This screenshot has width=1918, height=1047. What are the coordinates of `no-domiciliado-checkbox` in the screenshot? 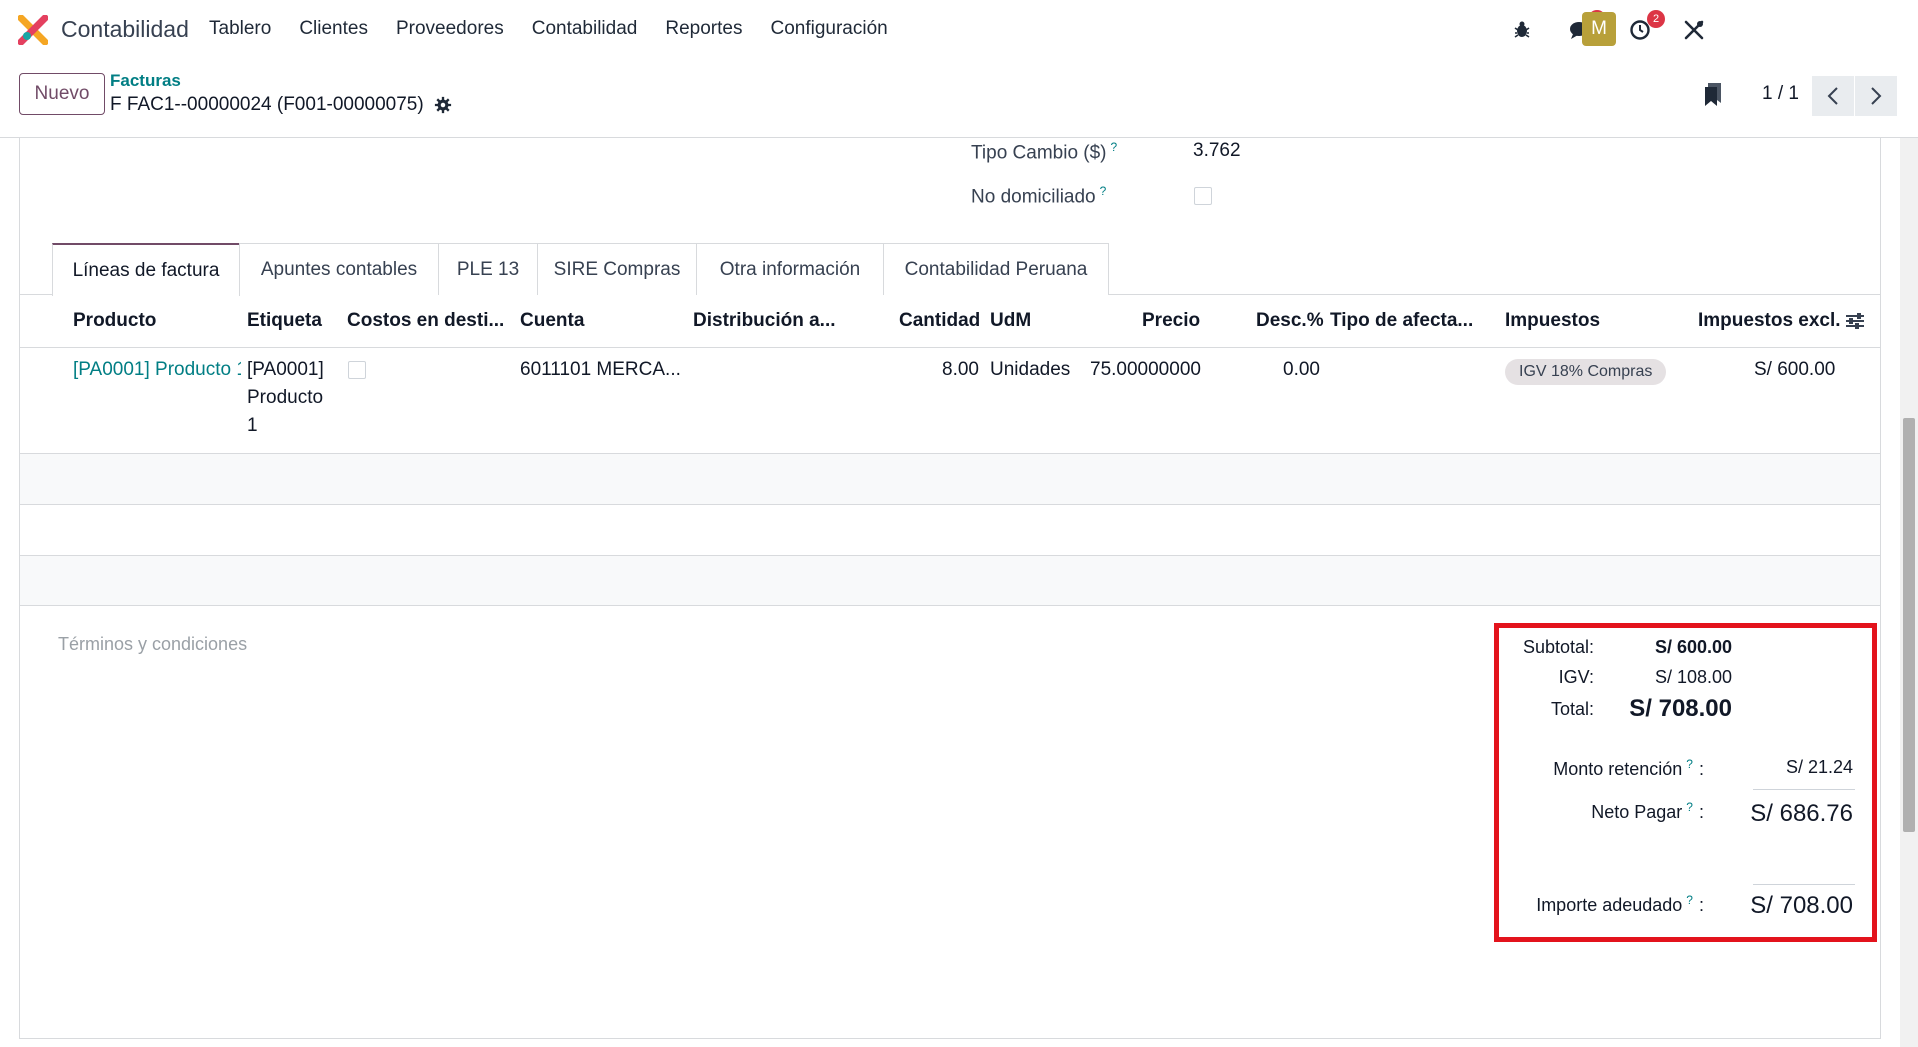 It's located at (1203, 196).